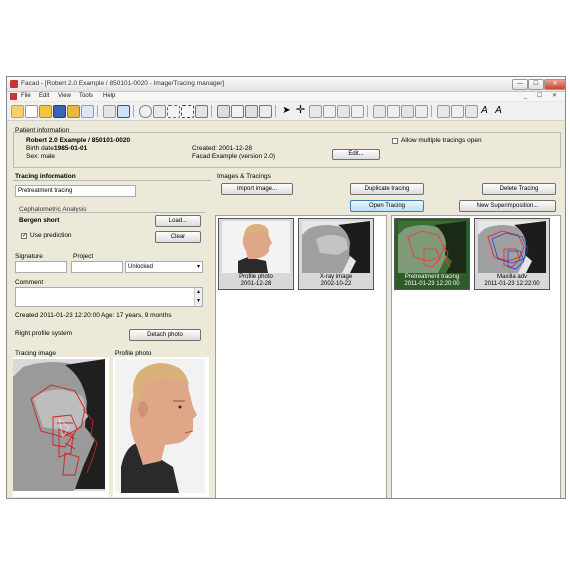 This screenshot has height=570, width=570. I want to click on pretreatment-caption: Pretreatment tracing, so click(432, 277).